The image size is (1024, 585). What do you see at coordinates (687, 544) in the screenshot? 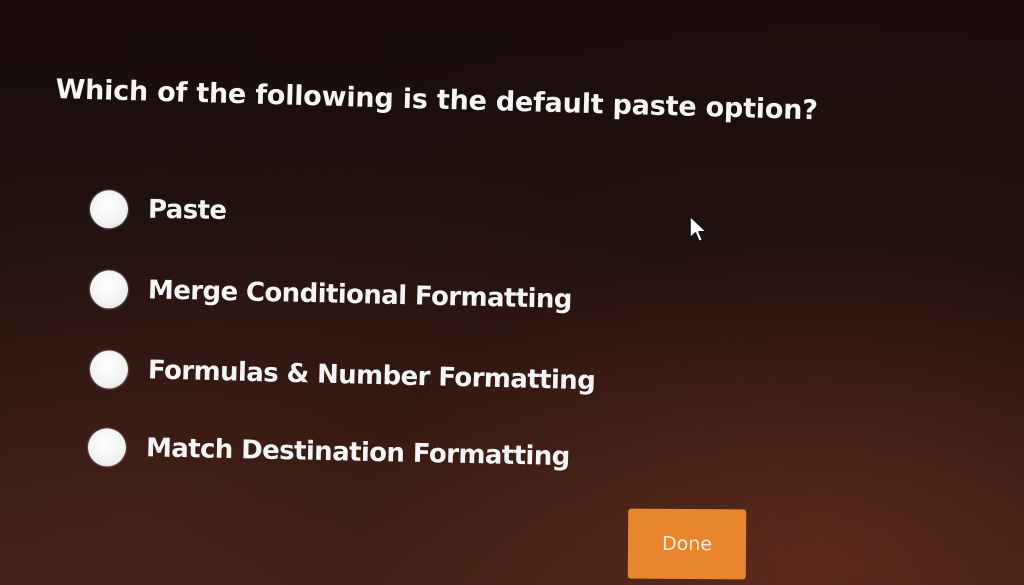
I see `done-button: Done` at bounding box center [687, 544].